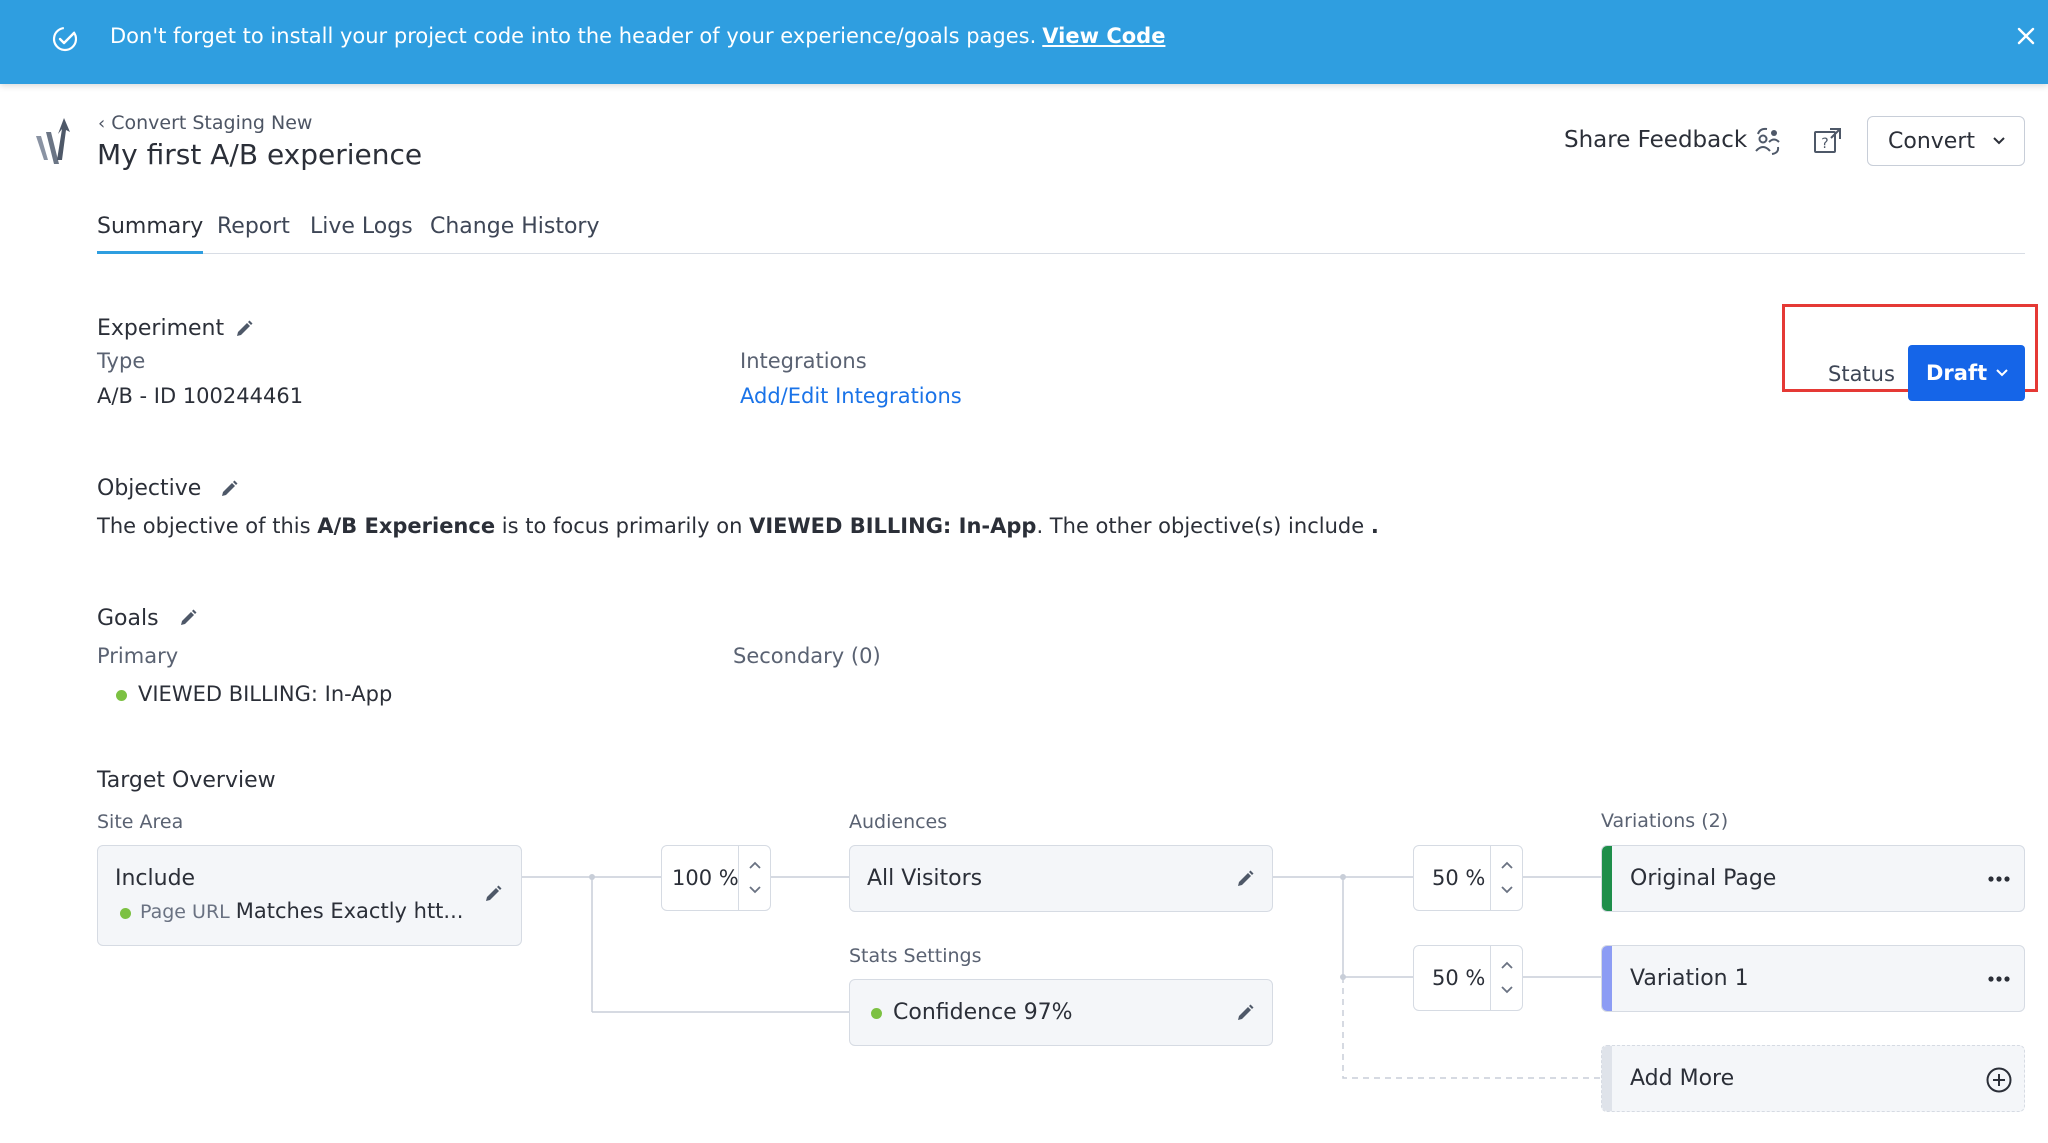 The image size is (2048, 1143). I want to click on edit-stats-icon, so click(1245, 1013).